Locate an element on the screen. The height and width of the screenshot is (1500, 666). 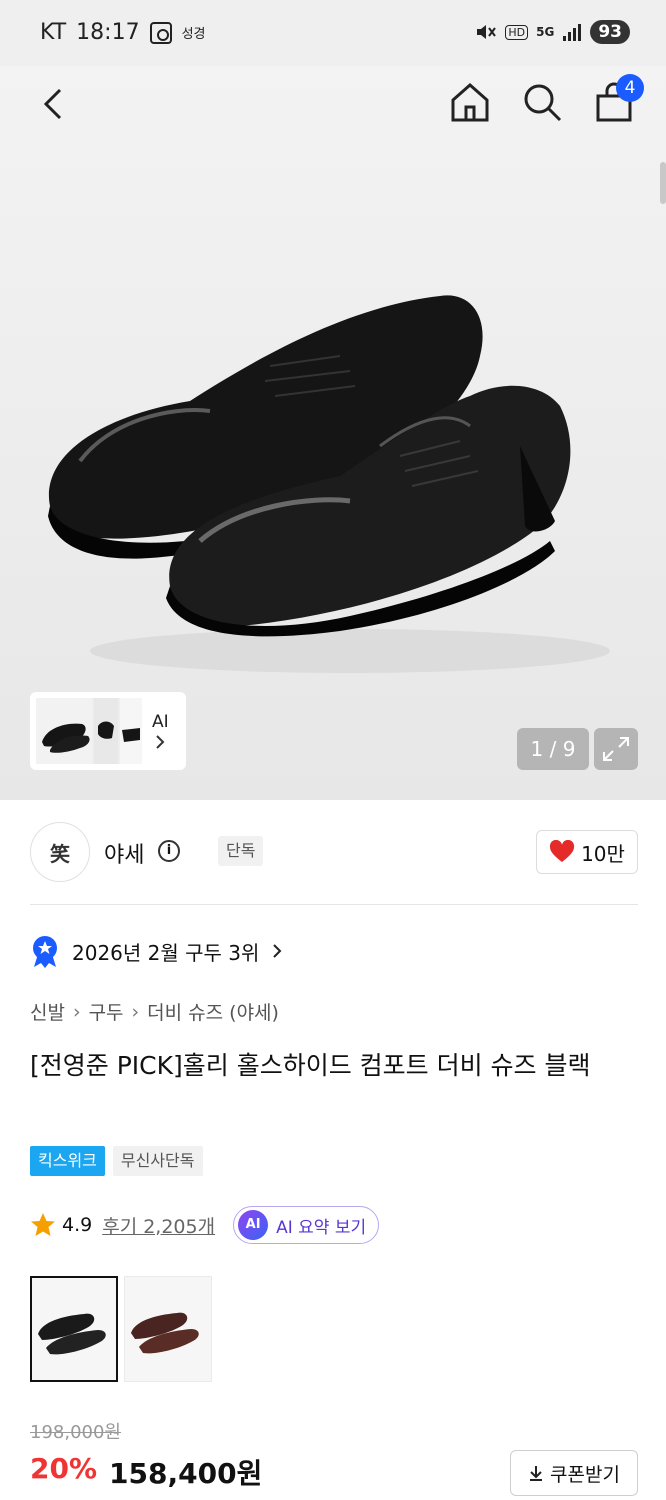
rating-row: 4.9 후기 2,205개 AI AI 요약 보기 is located at coordinates (205, 1225).